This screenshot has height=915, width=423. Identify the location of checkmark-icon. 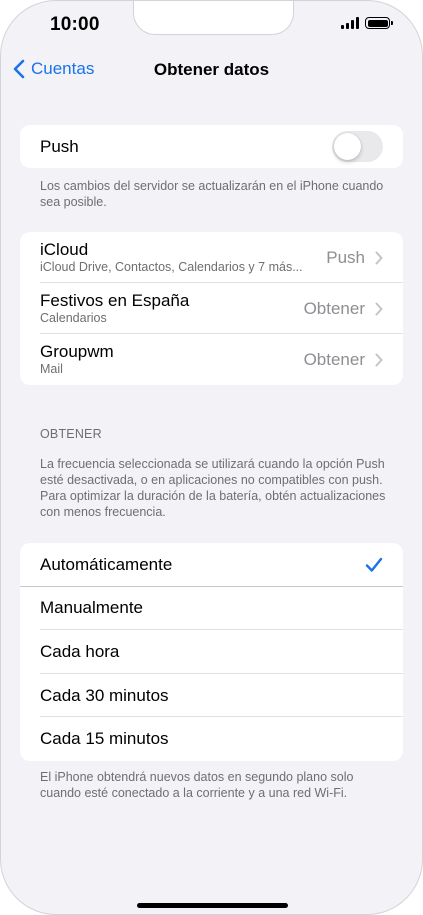
(374, 564).